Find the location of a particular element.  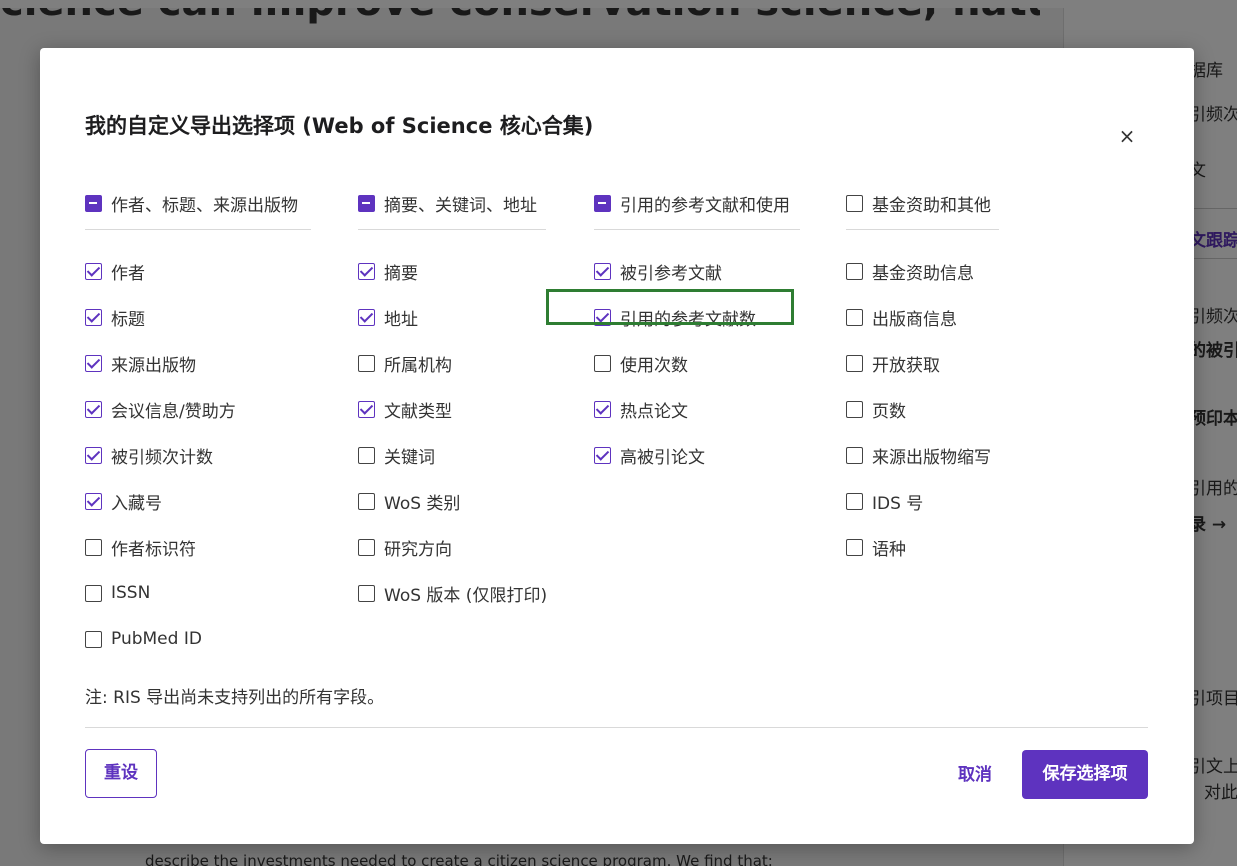

column-header-checkbox: 作者、标题、来源出版物 is located at coordinates (198, 203).